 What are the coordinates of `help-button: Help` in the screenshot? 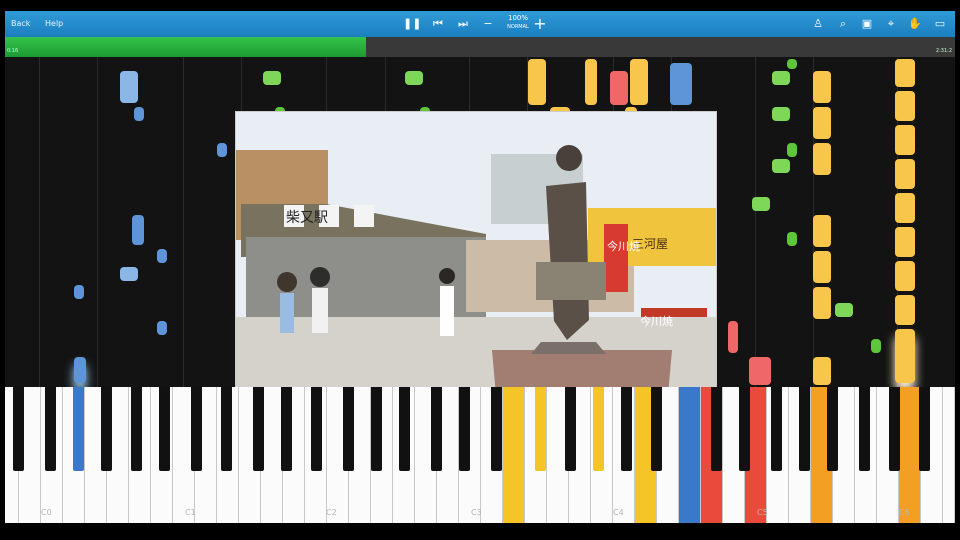 It's located at (54, 24).